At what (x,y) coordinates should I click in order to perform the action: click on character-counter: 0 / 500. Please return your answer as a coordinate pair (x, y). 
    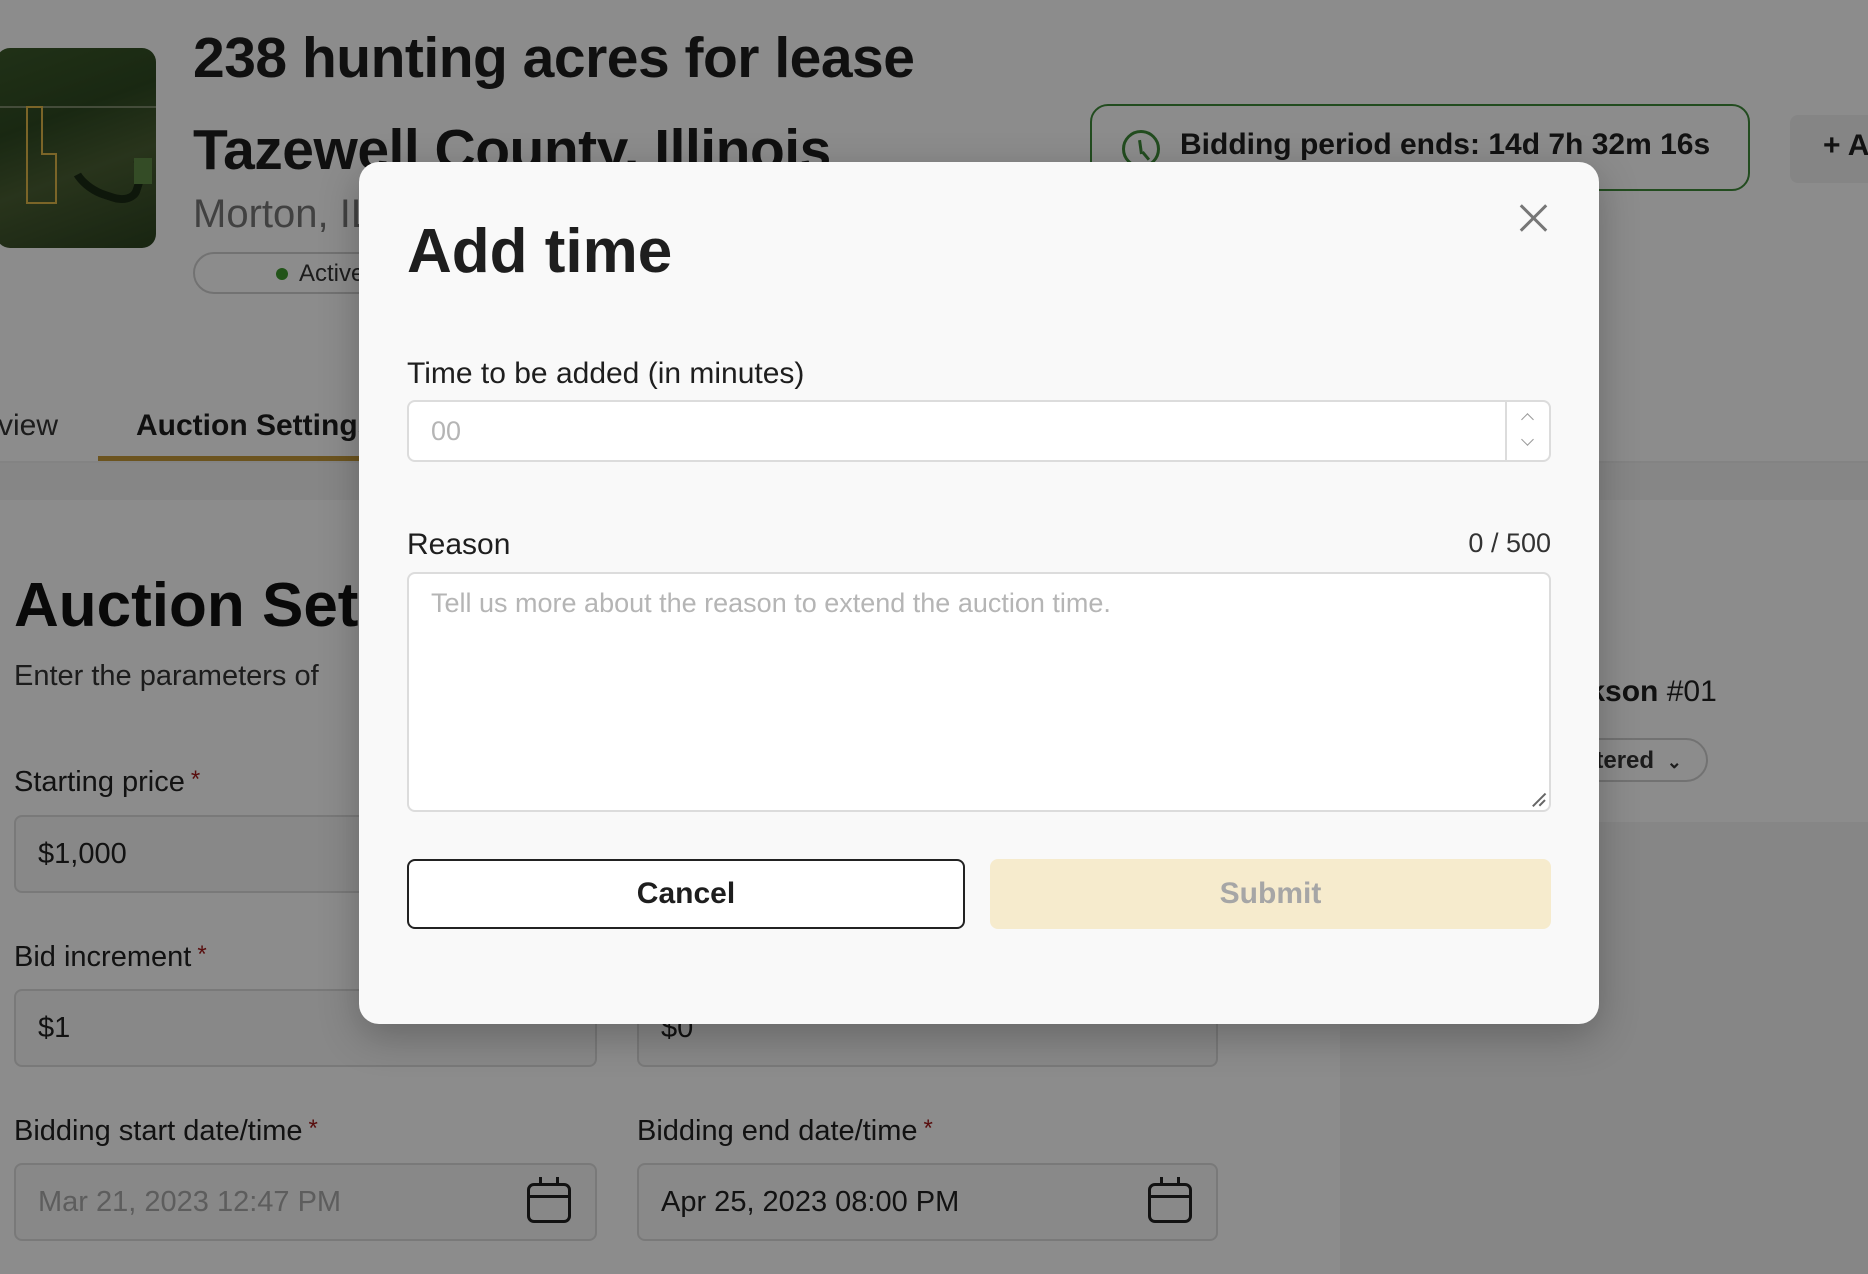
    Looking at the image, I should click on (1509, 543).